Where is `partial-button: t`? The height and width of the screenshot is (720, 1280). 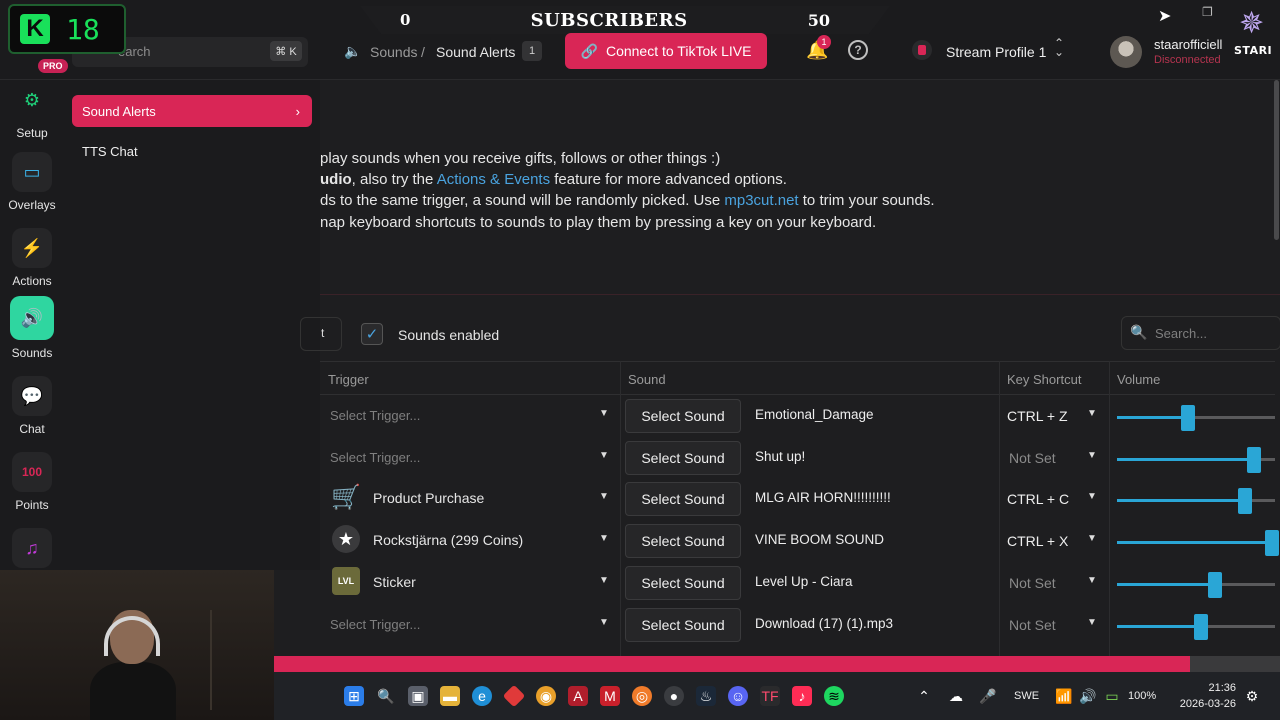 partial-button: t is located at coordinates (321, 334).